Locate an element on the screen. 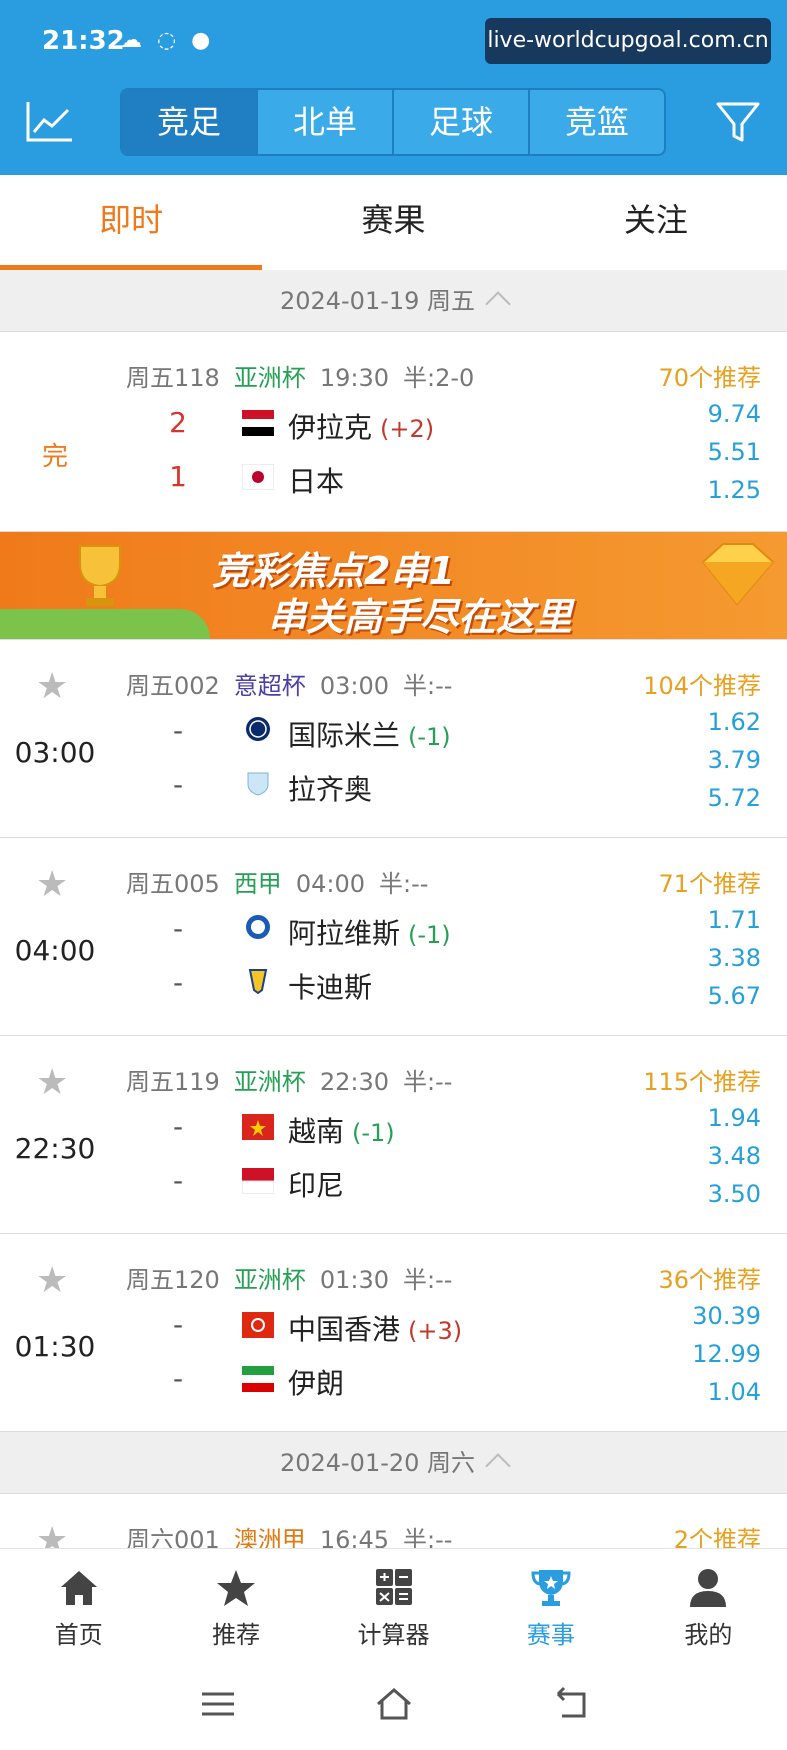  match-number: 周五120 is located at coordinates (173, 1280).